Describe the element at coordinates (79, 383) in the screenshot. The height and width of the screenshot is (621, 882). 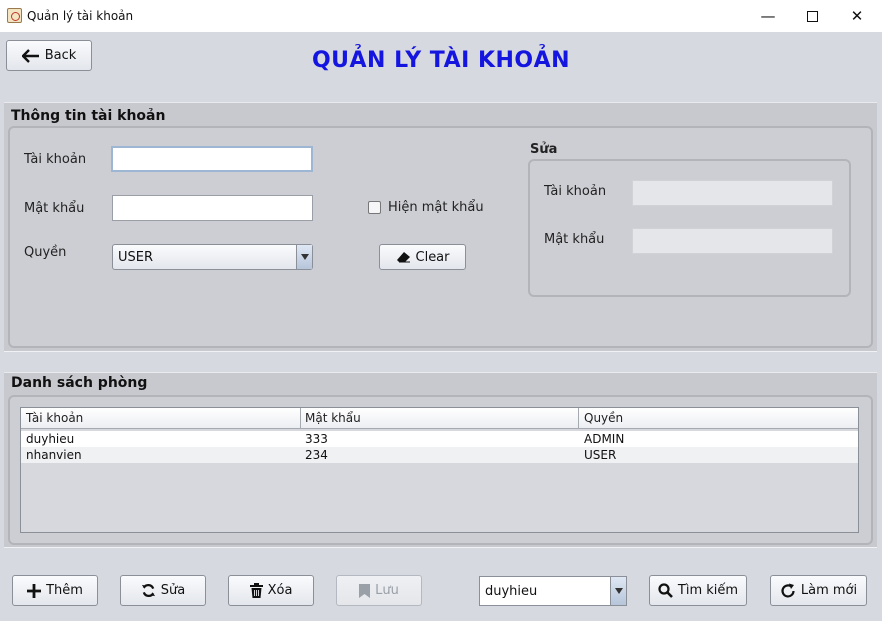
I see `account-list-title: Danh sách phòng` at that location.